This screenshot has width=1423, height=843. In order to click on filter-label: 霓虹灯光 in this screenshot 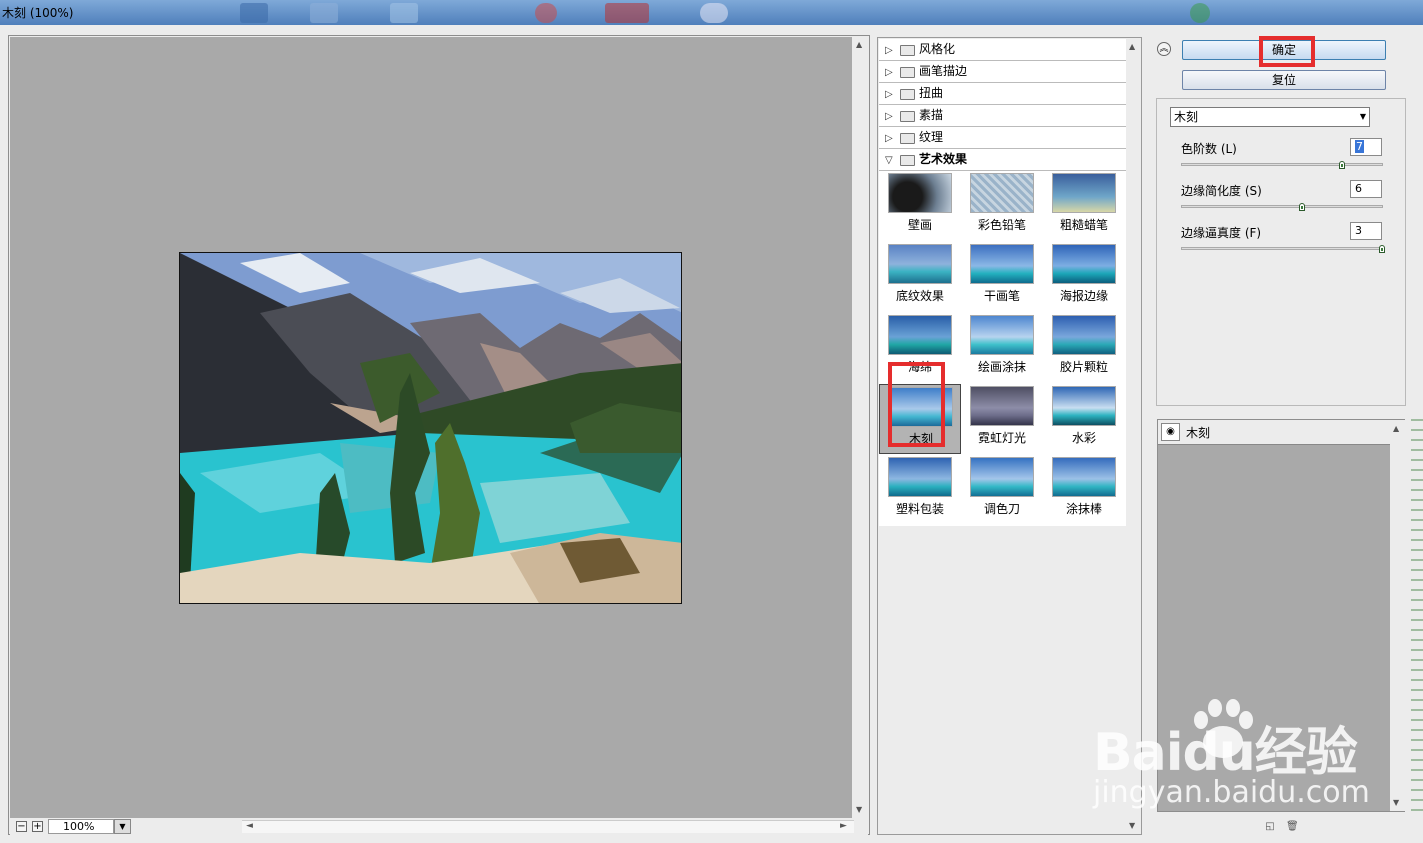, I will do `click(1001, 438)`.